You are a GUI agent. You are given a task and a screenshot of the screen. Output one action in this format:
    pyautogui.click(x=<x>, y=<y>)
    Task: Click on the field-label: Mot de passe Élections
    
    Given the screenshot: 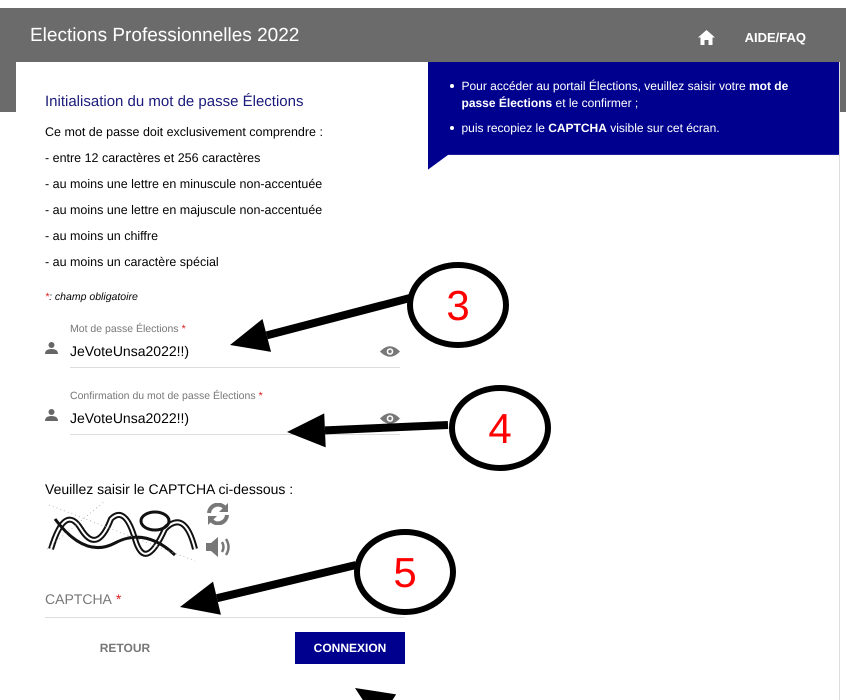 What is the action you would take?
    pyautogui.click(x=124, y=329)
    